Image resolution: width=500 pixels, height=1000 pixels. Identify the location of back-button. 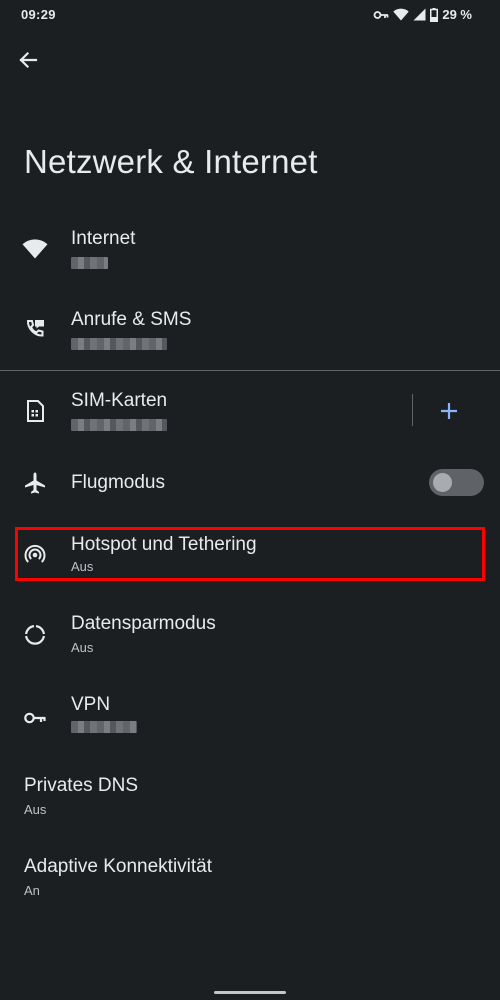
(28, 60).